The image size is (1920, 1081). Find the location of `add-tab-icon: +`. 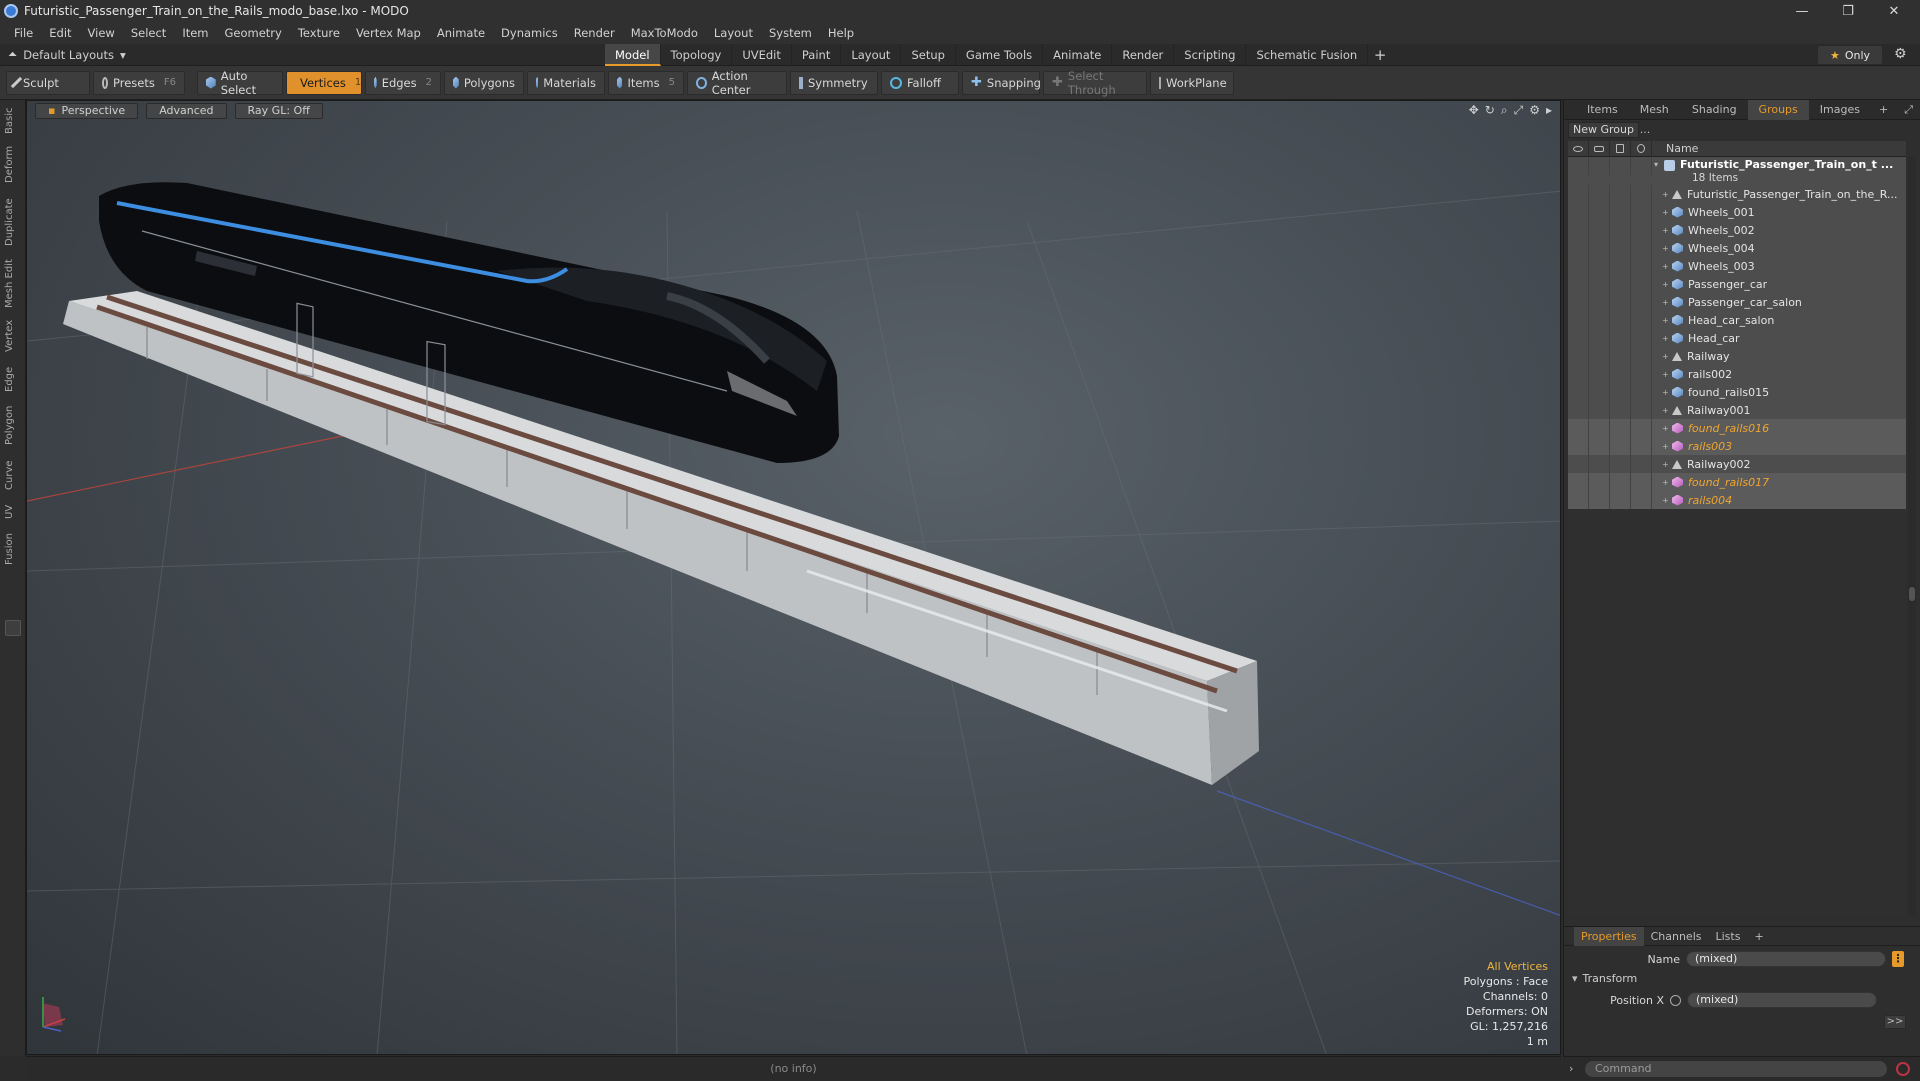

add-tab-icon: + is located at coordinates (1758, 936).